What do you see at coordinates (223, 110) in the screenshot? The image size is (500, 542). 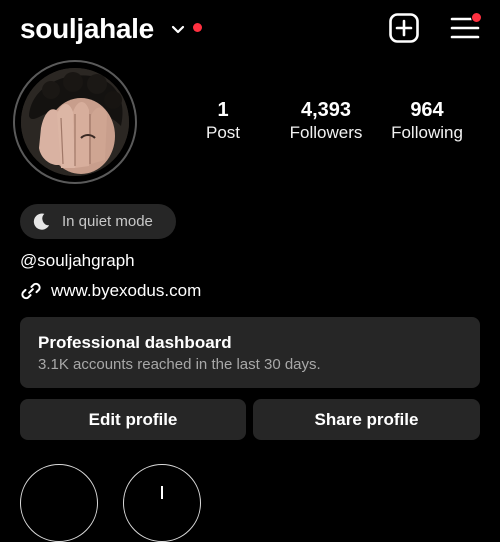 I see `posts-count: 1` at bounding box center [223, 110].